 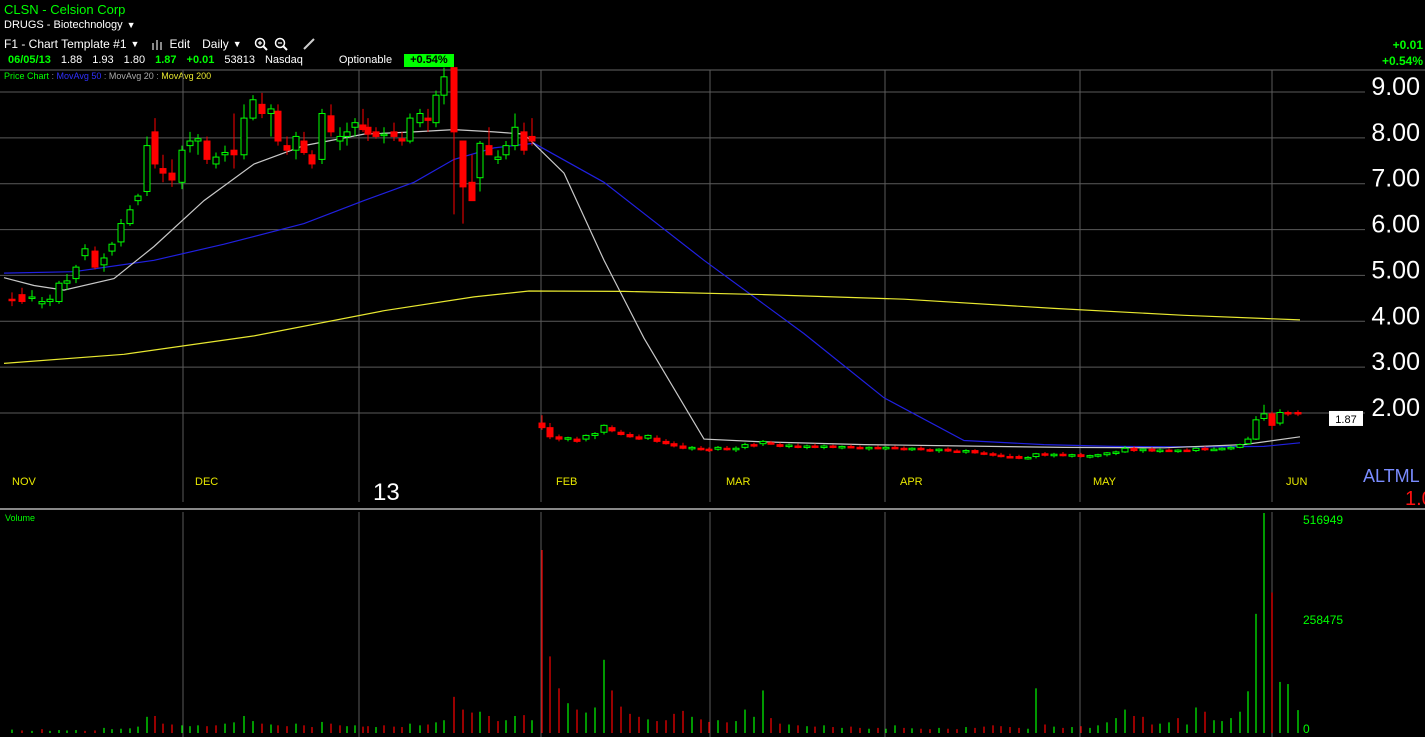 I want to click on y-tick-label: 3.00, so click(x=1395, y=362).